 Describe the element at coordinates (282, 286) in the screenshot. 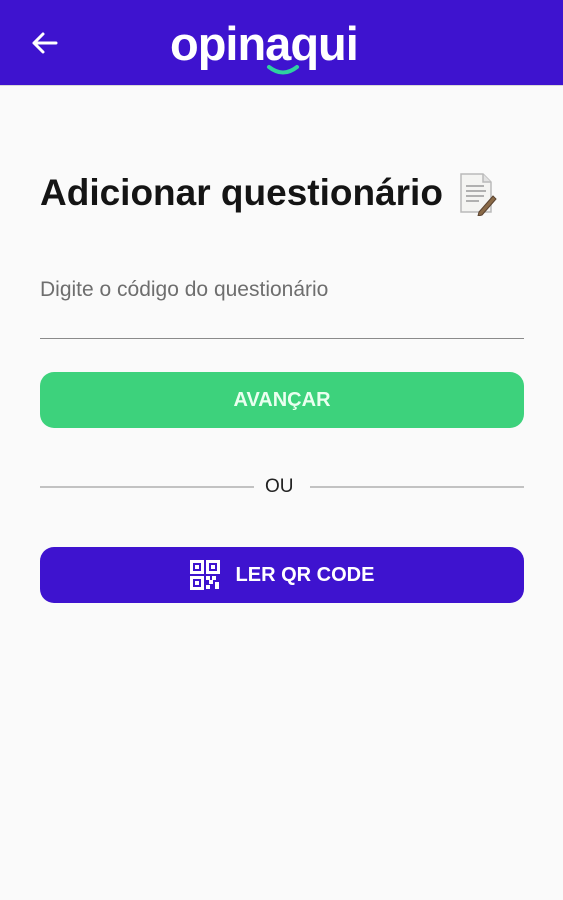

I see `code-input` at that location.